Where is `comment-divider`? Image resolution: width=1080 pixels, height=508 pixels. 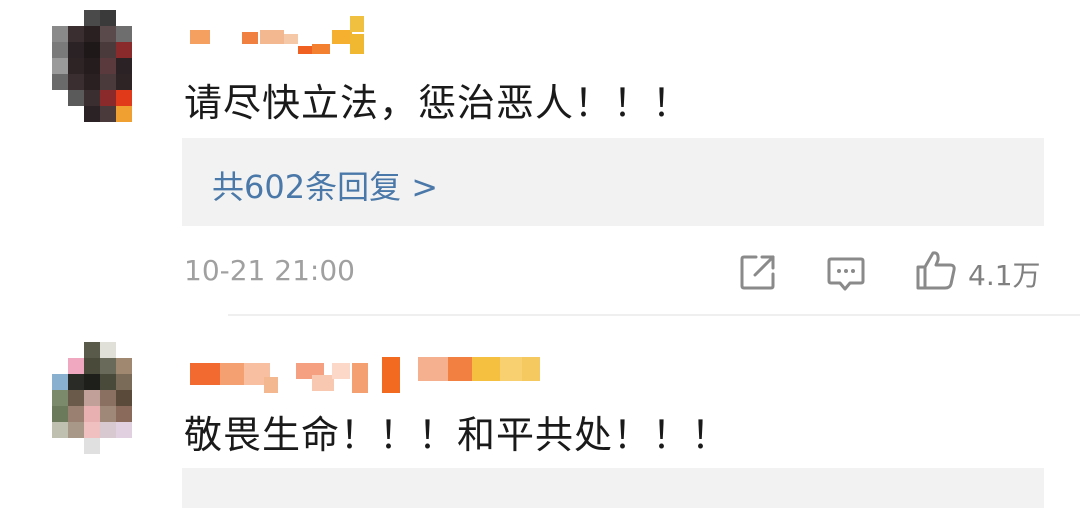 comment-divider is located at coordinates (654, 315).